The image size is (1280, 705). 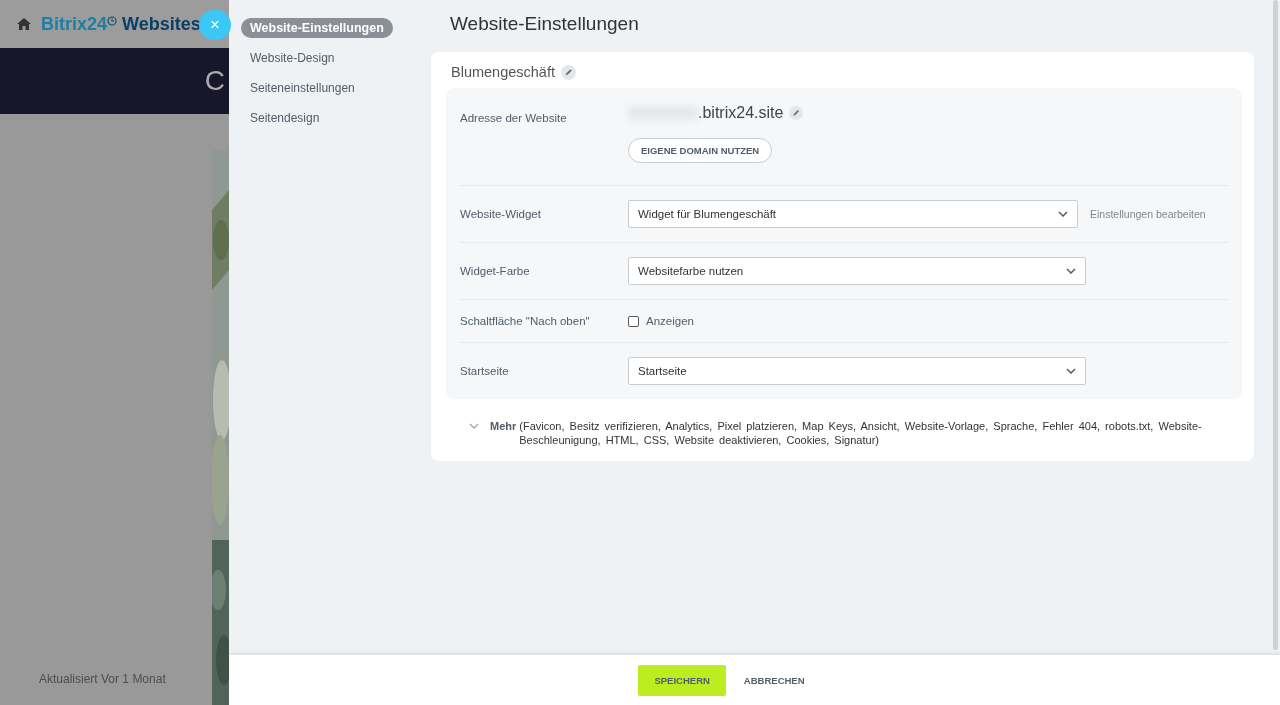 What do you see at coordinates (501, 214) in the screenshot?
I see `field-label: Website-Widget` at bounding box center [501, 214].